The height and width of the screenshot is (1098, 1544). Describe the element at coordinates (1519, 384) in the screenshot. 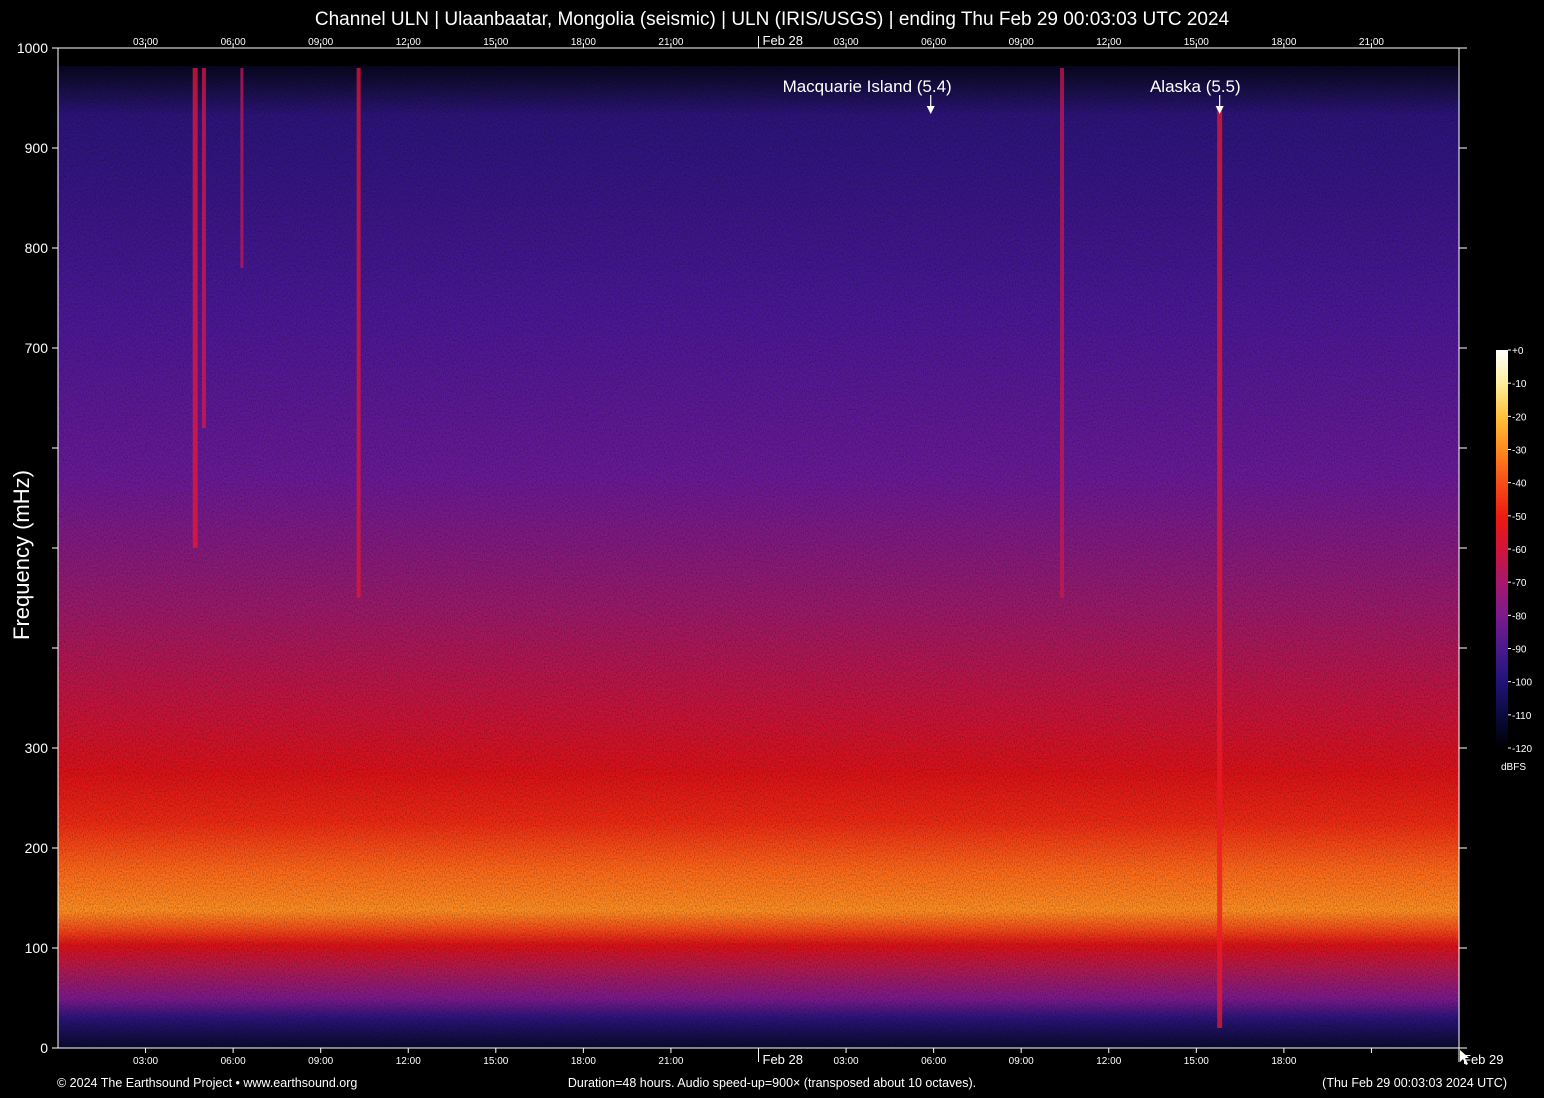

I see `colorbar-tick-label: -10` at that location.